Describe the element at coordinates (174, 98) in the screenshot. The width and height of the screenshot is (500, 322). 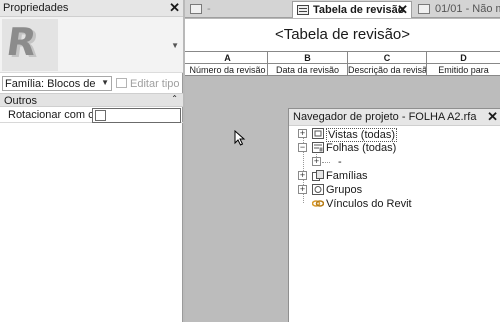
I see `collapse-icon: ⌃` at that location.